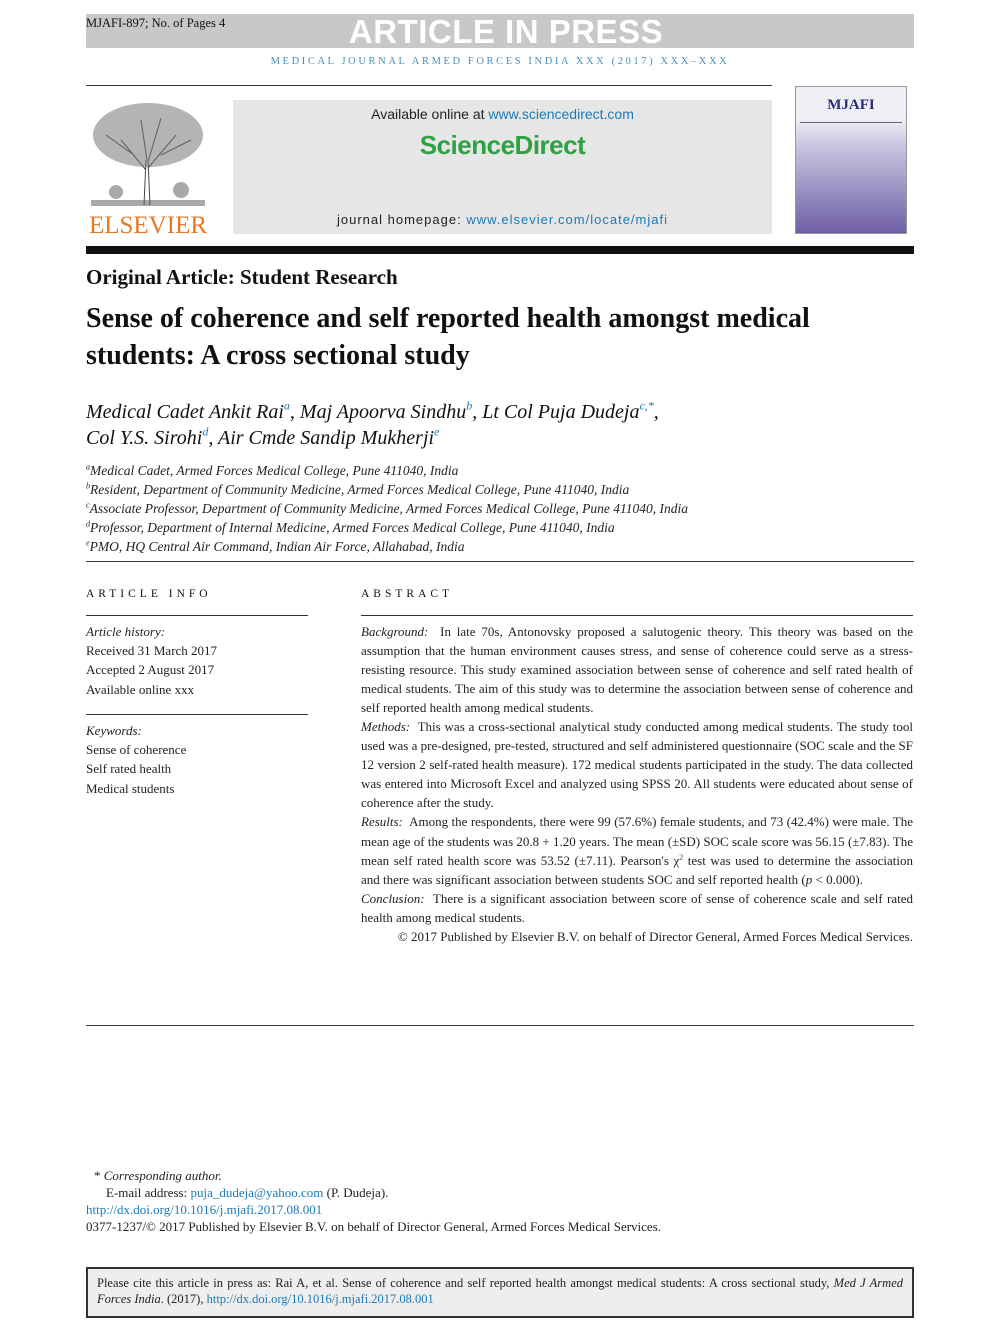 This screenshot has width=992, height=1323. I want to click on author: Maj Apoorva Sindhu, so click(383, 412).